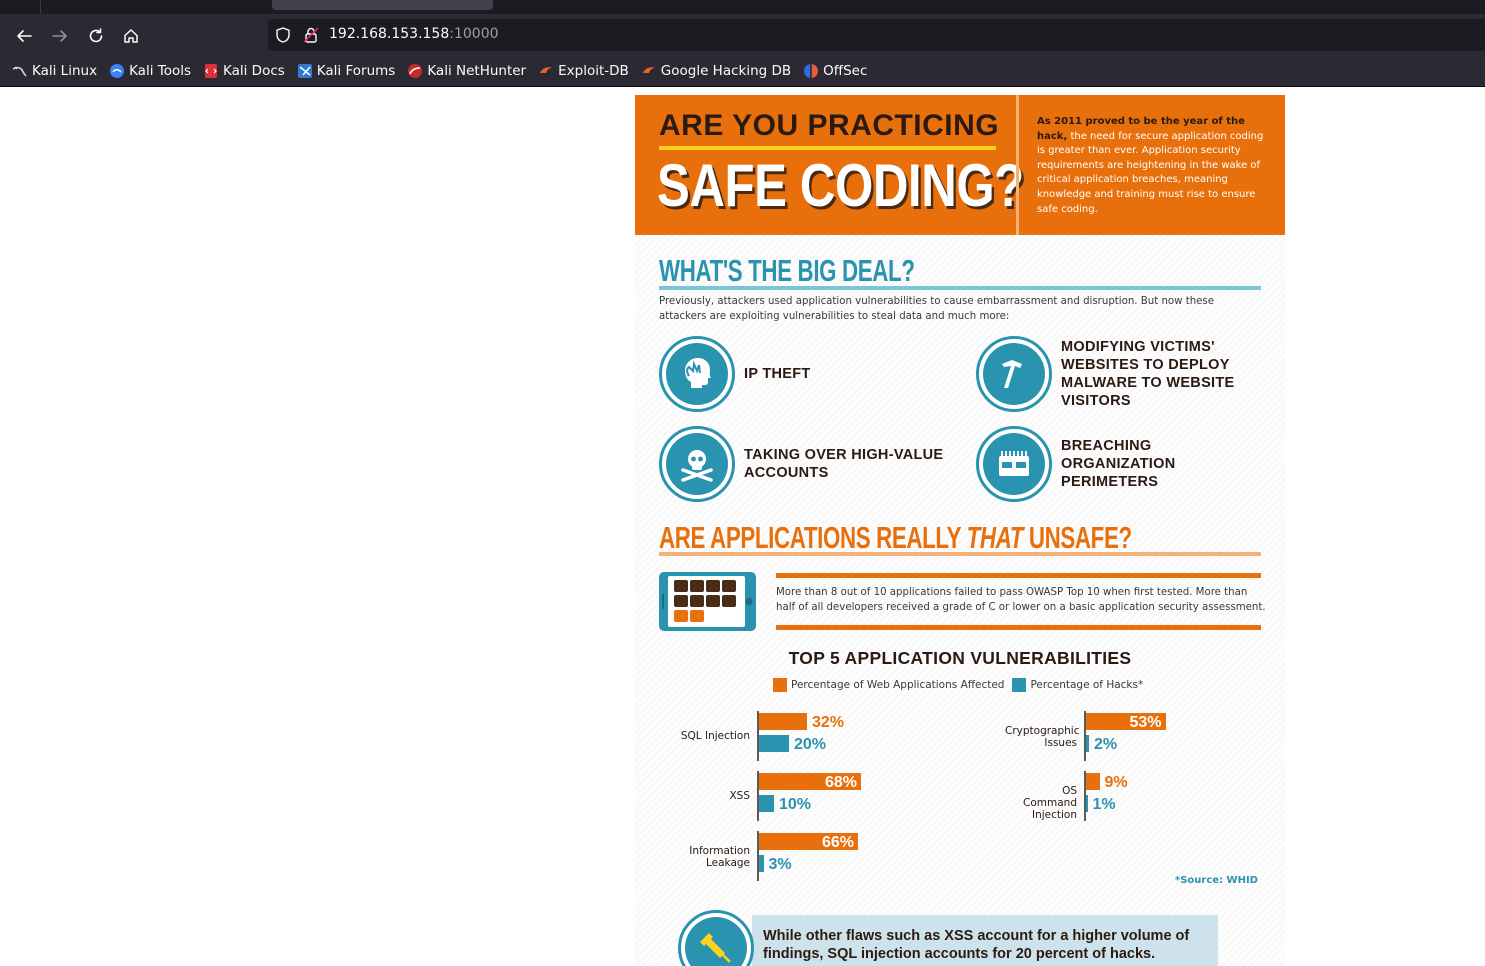 This screenshot has width=1485, height=966. What do you see at coordinates (311, 35) in the screenshot?
I see `insecure-lock-icon` at bounding box center [311, 35].